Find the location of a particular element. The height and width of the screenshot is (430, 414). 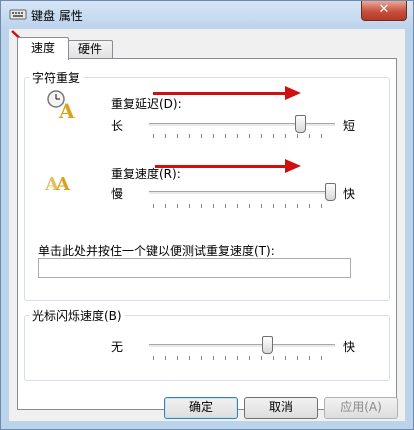

repeat-delay-slider is located at coordinates (242, 125).